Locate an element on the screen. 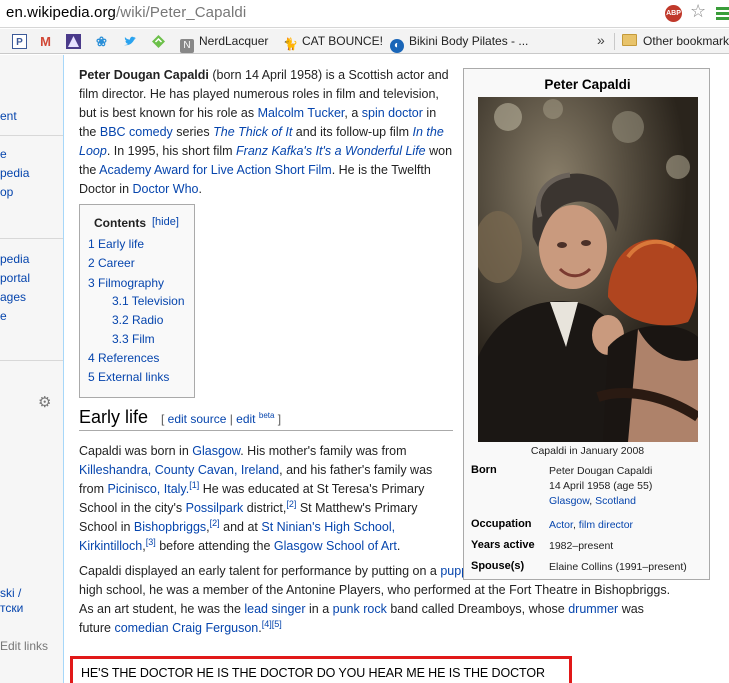  link-thick-of-it: The Thick of It is located at coordinates (252, 132).